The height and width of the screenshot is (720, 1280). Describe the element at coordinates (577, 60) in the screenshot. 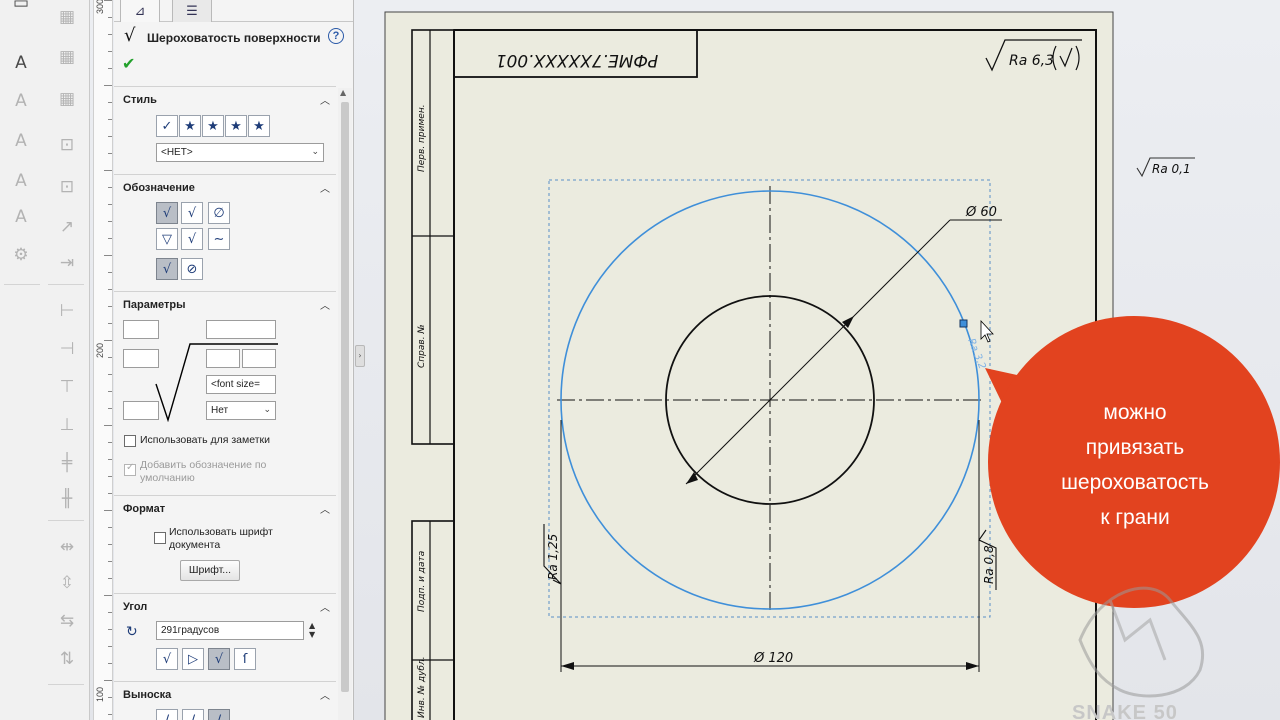

I see `designation-text: РФМЕ.7XXXXX.001` at that location.